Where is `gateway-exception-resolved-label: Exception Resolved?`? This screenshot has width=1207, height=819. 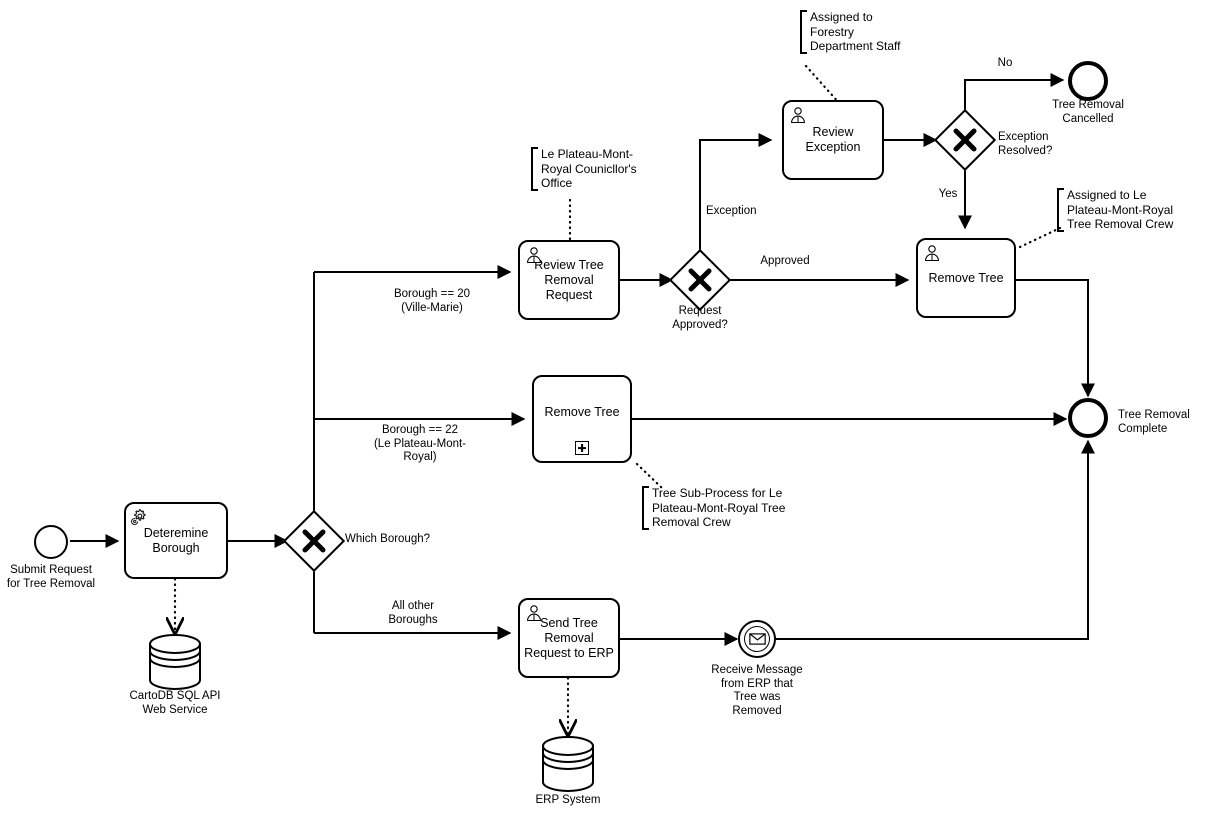 gateway-exception-resolved-label: Exception Resolved? is located at coordinates (1025, 144).